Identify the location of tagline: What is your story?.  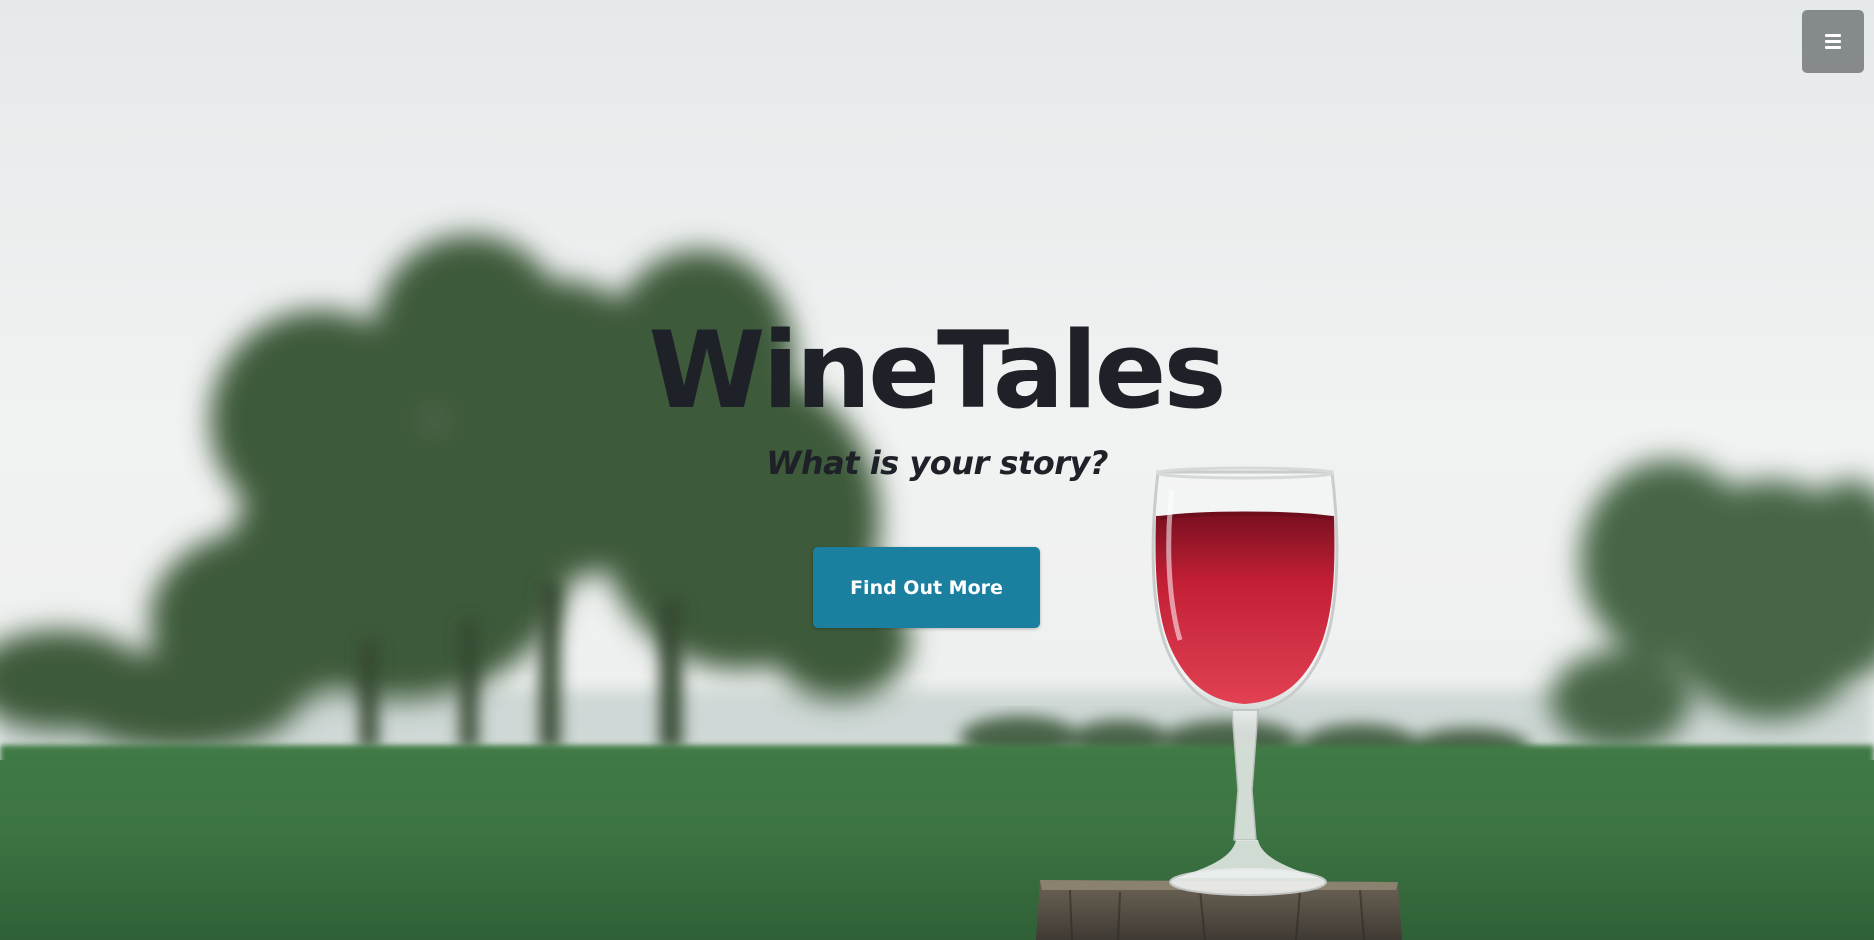
(937, 463).